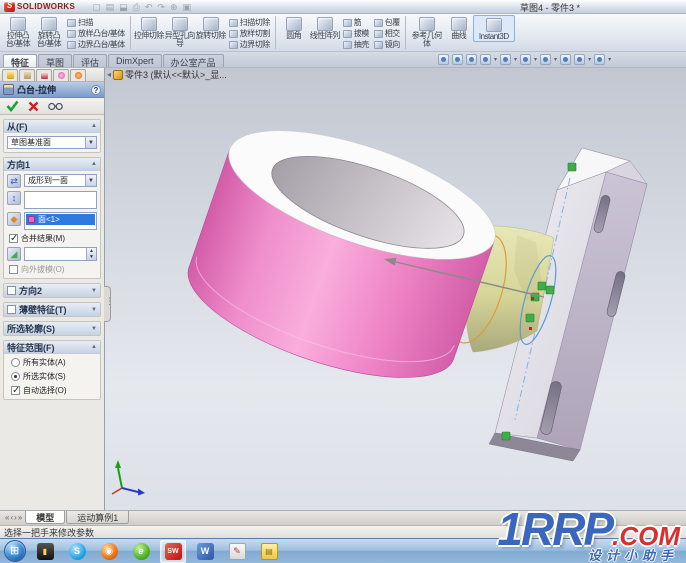 The width and height of the screenshot is (686, 563). I want to click on scroll-last-icon: », so click(20, 517).